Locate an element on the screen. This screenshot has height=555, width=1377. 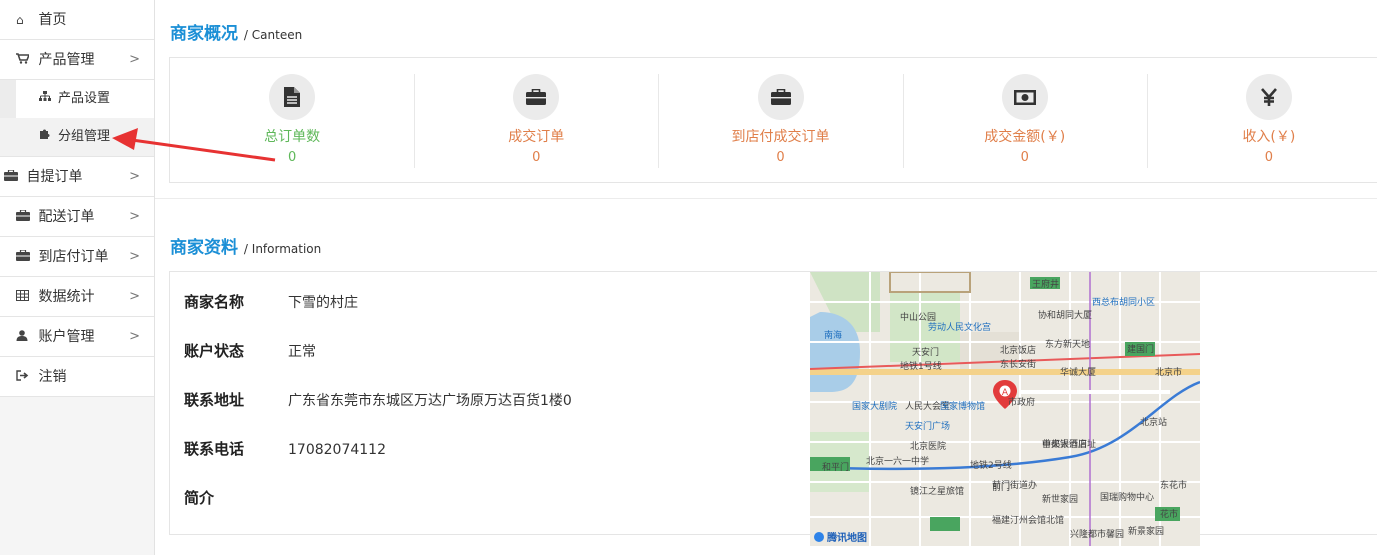
overview-subtitle: / Canteen is located at coordinates (273, 35).